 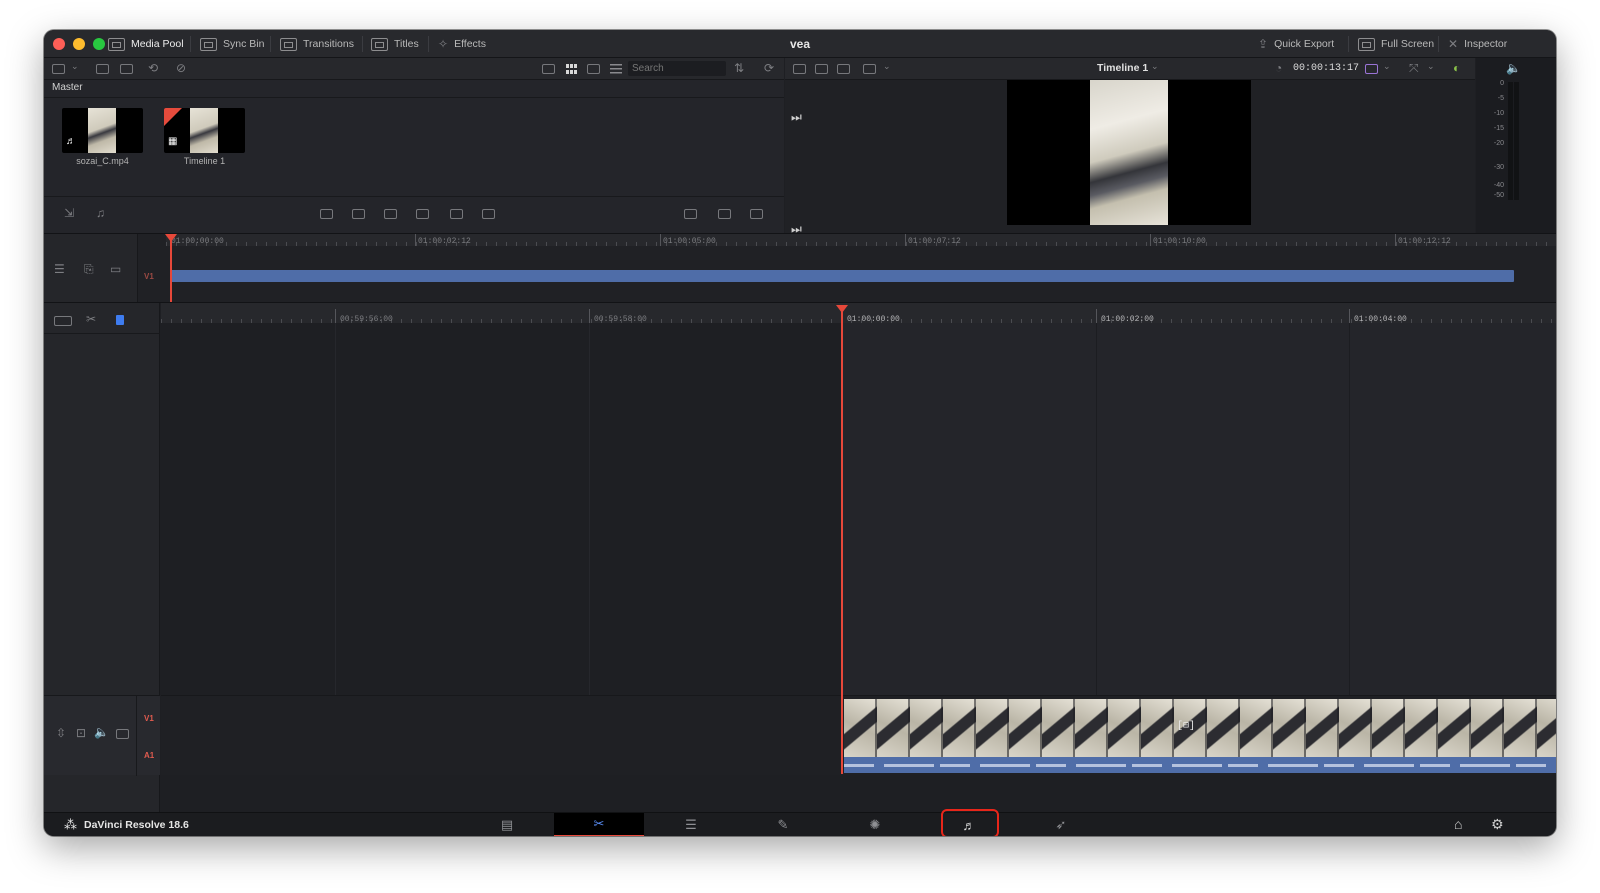 I want to click on audio-clip, so click(x=1200, y=765).